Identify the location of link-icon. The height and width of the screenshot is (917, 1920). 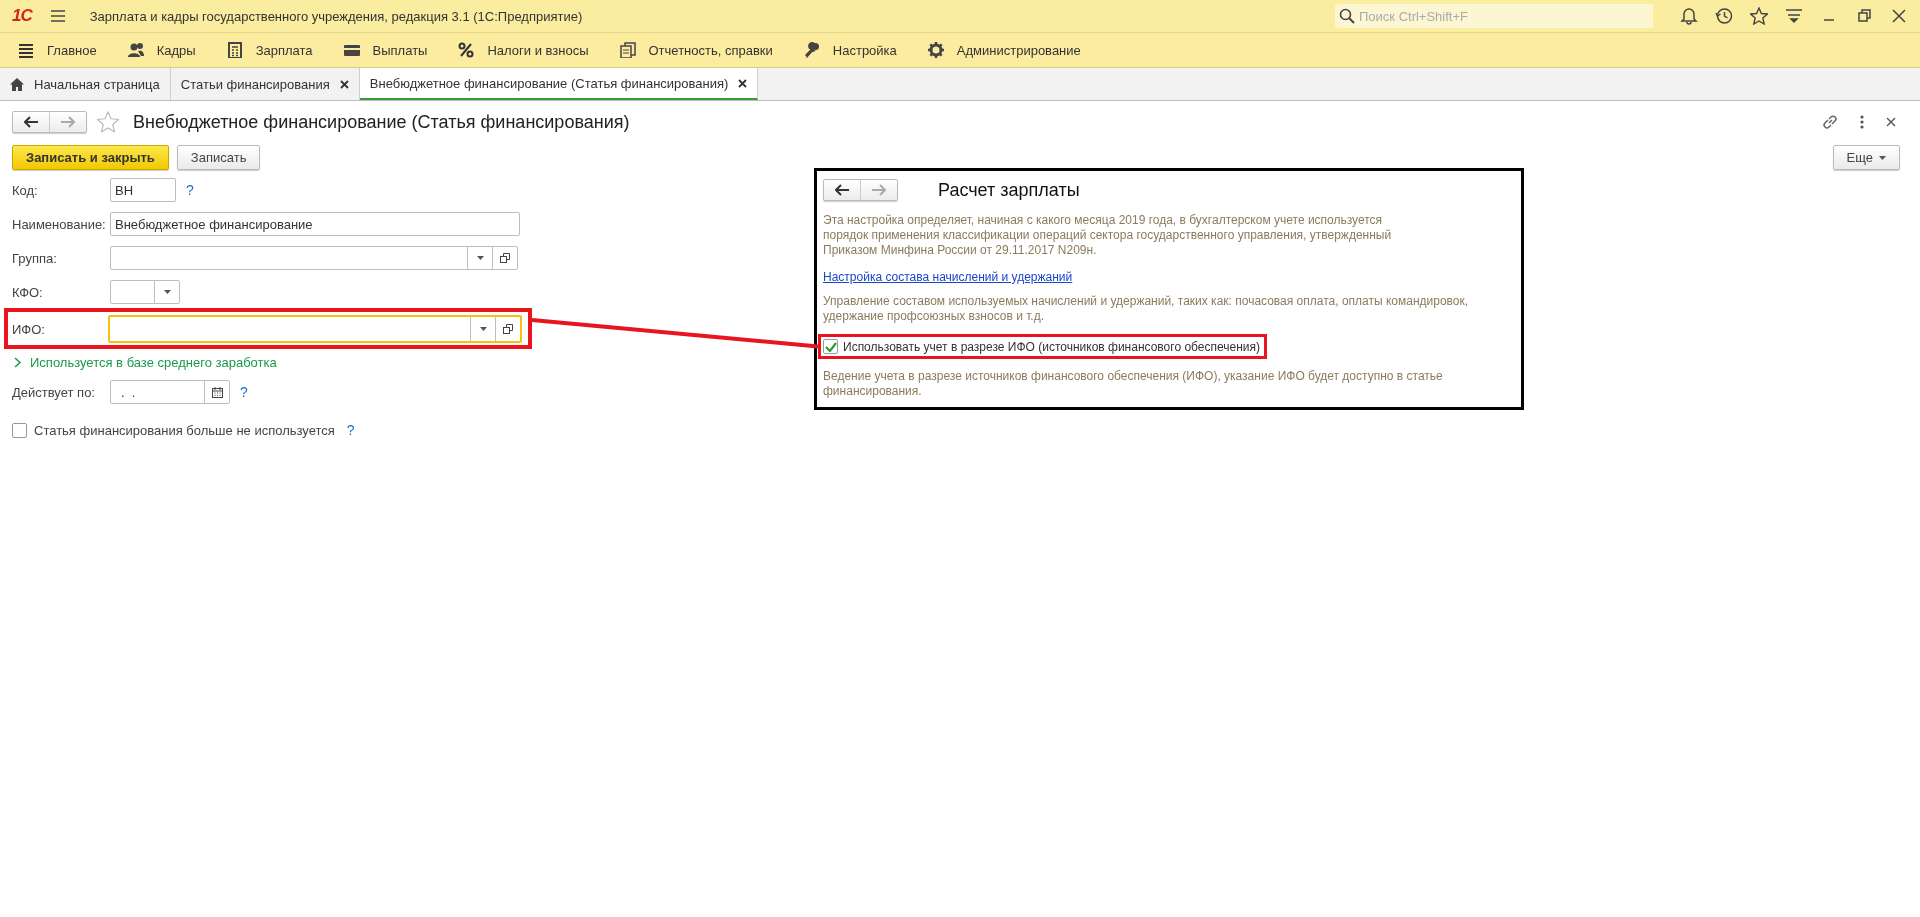
(1830, 122).